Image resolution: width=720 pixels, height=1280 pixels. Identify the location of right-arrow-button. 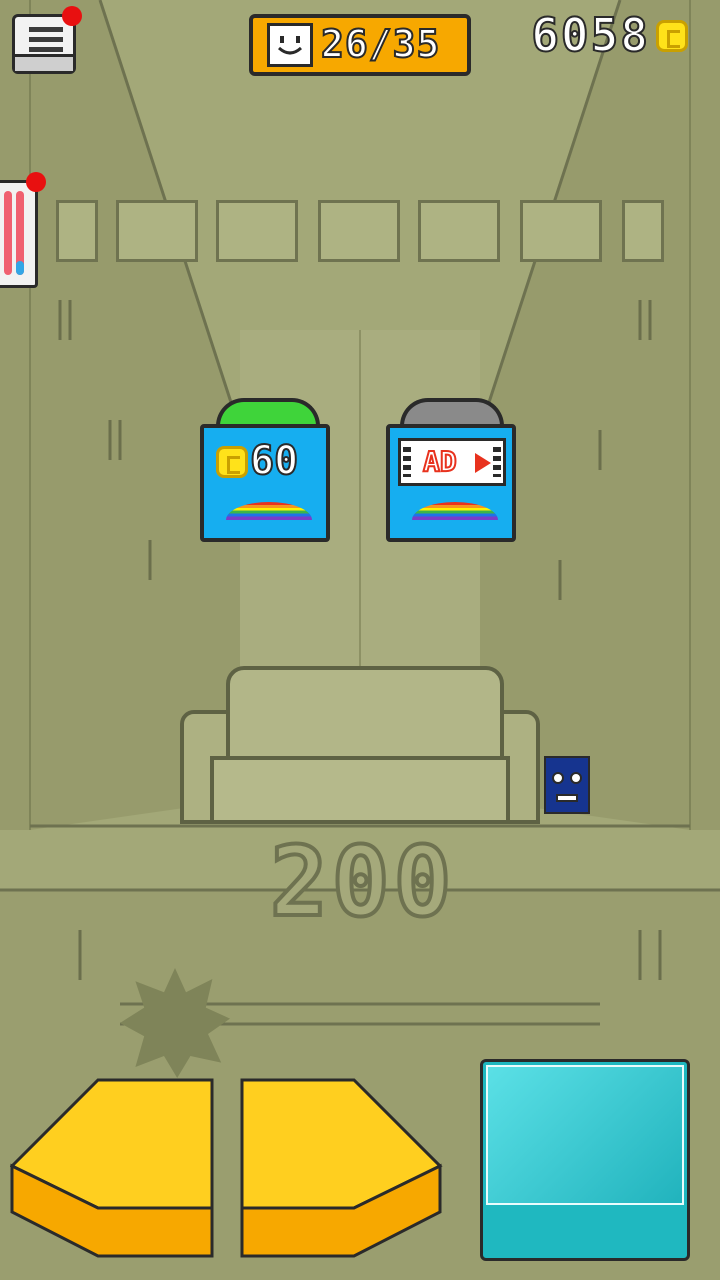
(341, 1168).